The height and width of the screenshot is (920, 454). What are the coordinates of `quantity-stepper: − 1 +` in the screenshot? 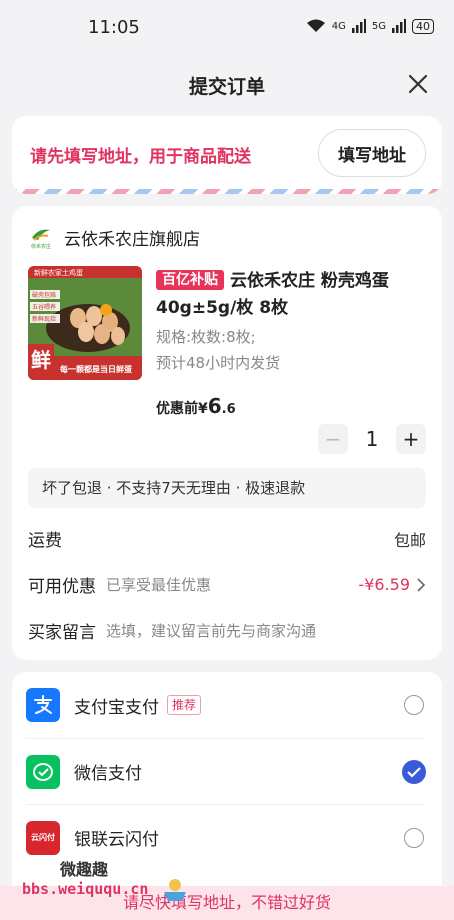 It's located at (372, 439).